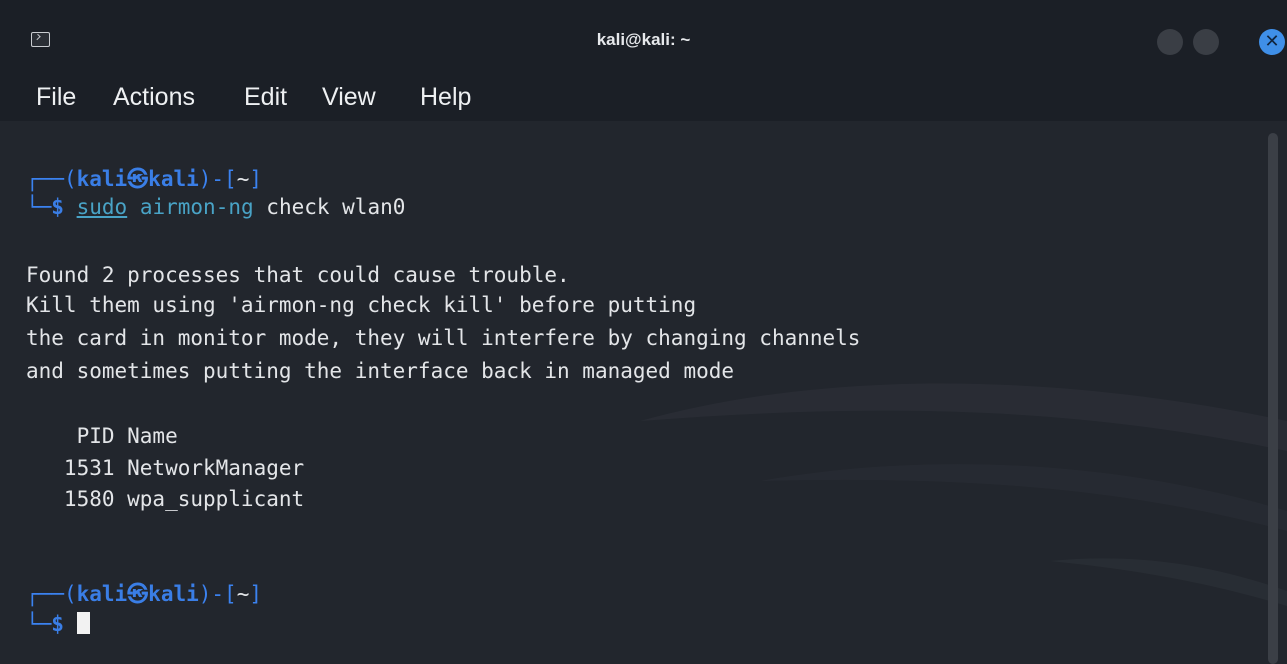 This screenshot has width=1287, height=664. I want to click on menu-help: Help, so click(445, 97).